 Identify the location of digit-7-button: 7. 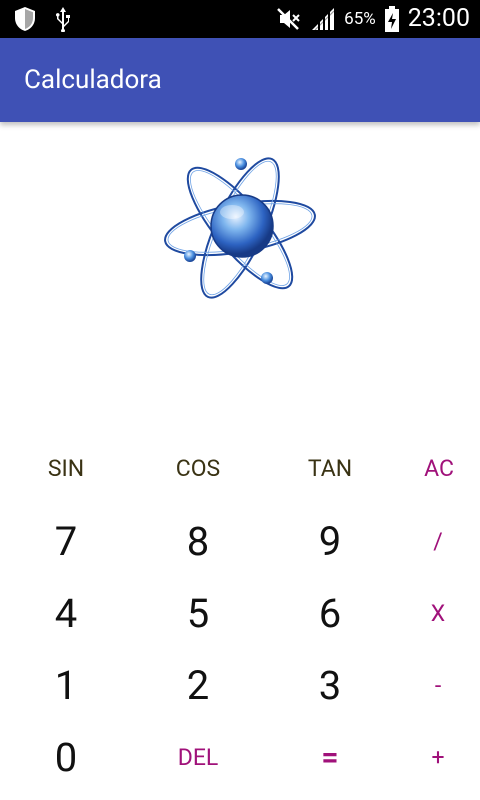
(66, 541).